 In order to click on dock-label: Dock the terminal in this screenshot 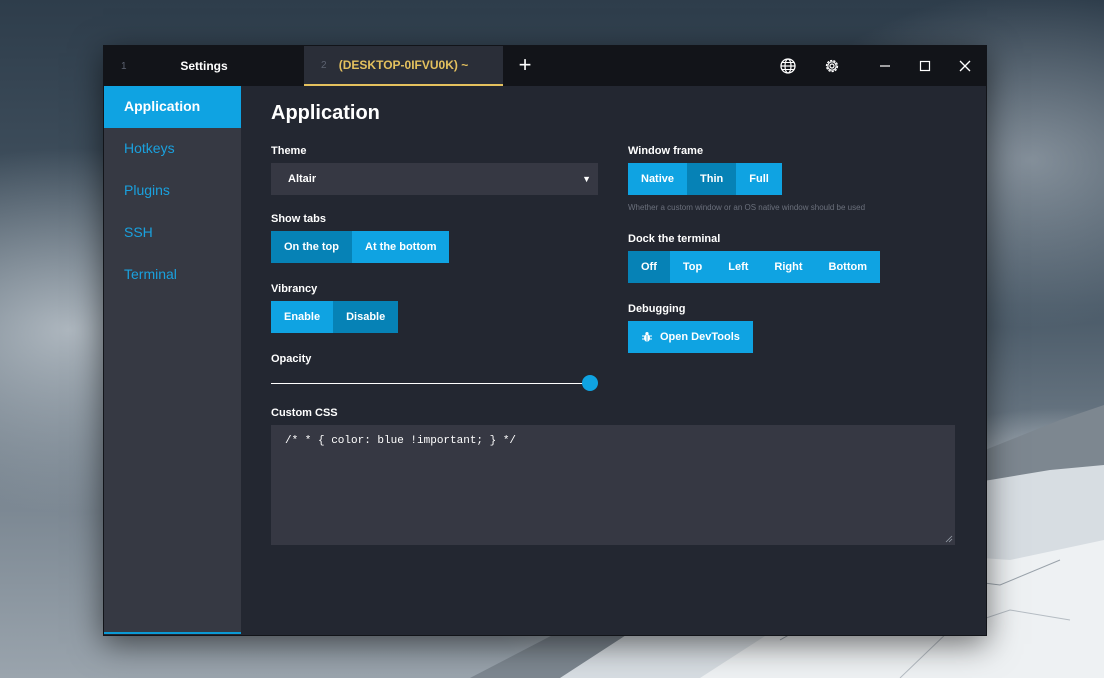, I will do `click(674, 239)`.